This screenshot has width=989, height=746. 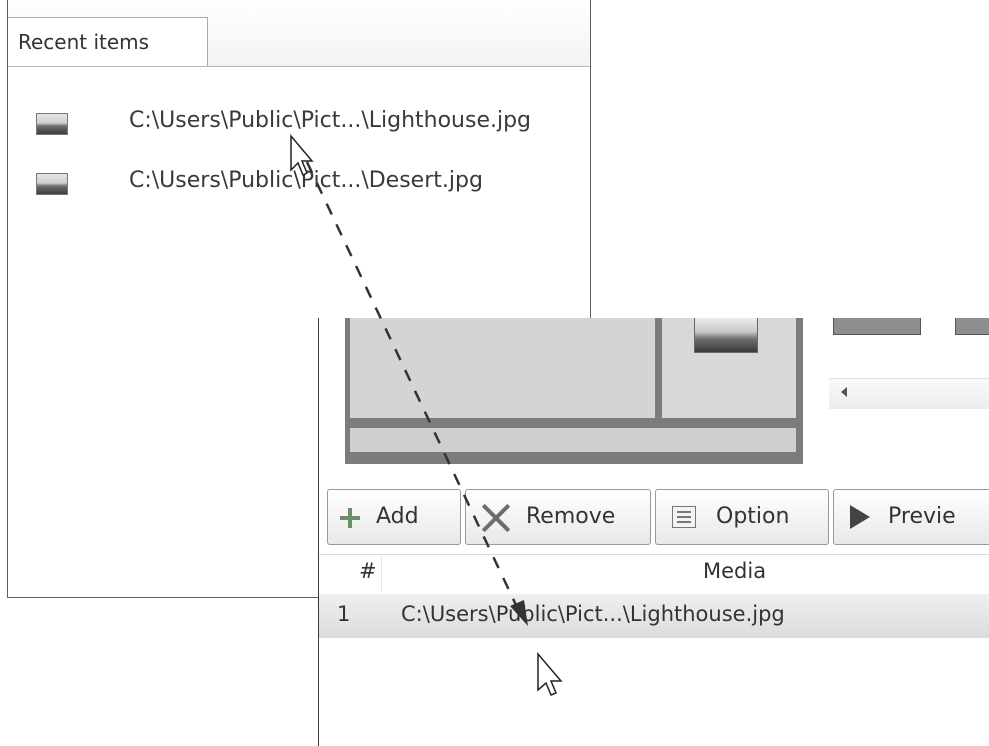 I want to click on timeline-bar, so click(x=573, y=440).